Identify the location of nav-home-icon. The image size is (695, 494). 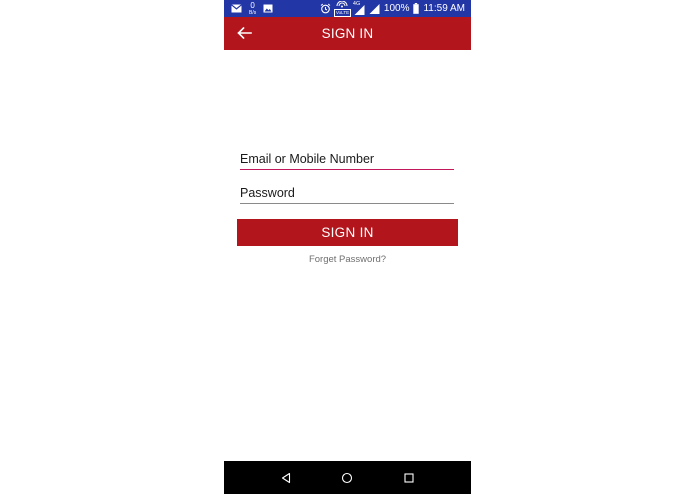
(347, 478).